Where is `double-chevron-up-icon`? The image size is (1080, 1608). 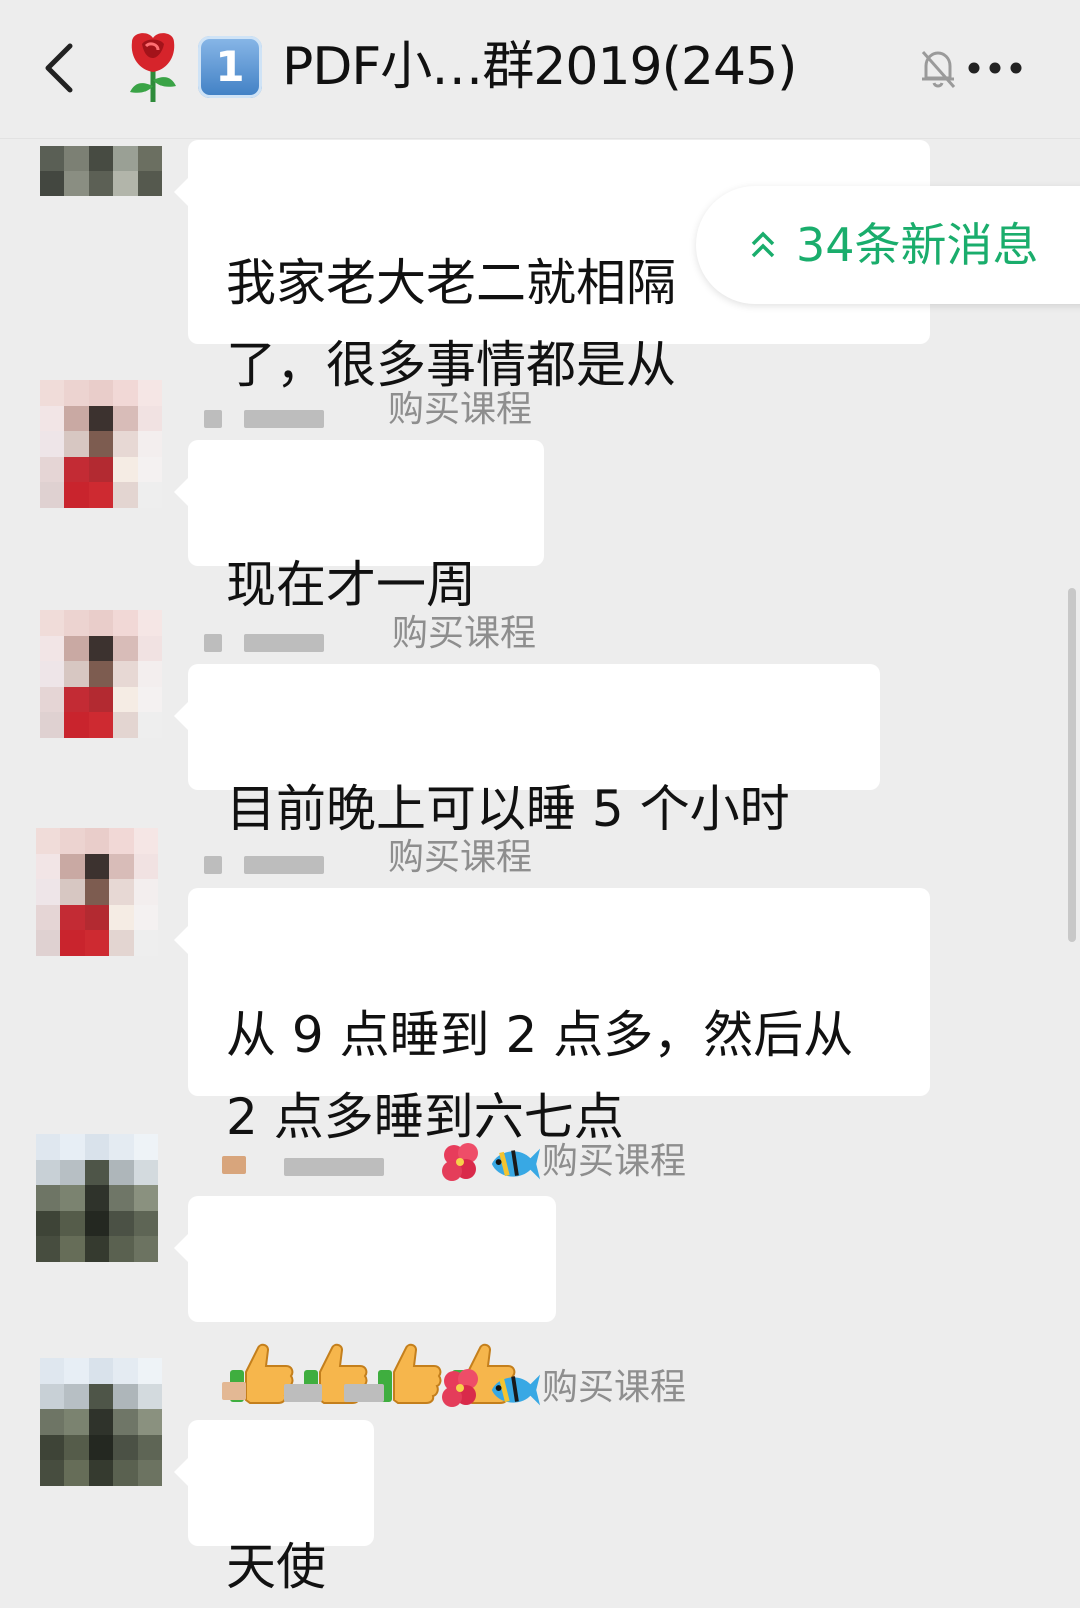
double-chevron-up-icon is located at coordinates (763, 244).